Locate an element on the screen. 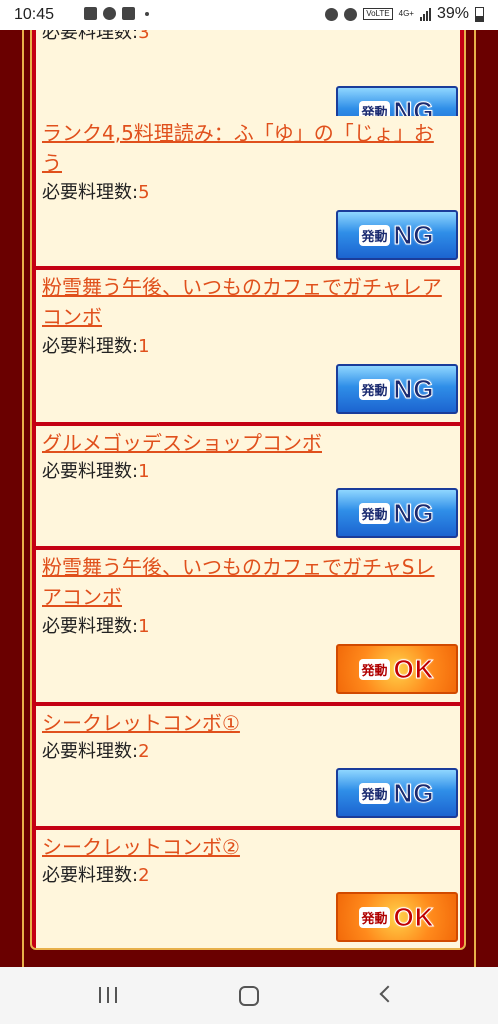 The height and width of the screenshot is (1024, 498). combo-card: シークレットコンボ① 必要料理数:2 発動 NG is located at coordinates (248, 766).